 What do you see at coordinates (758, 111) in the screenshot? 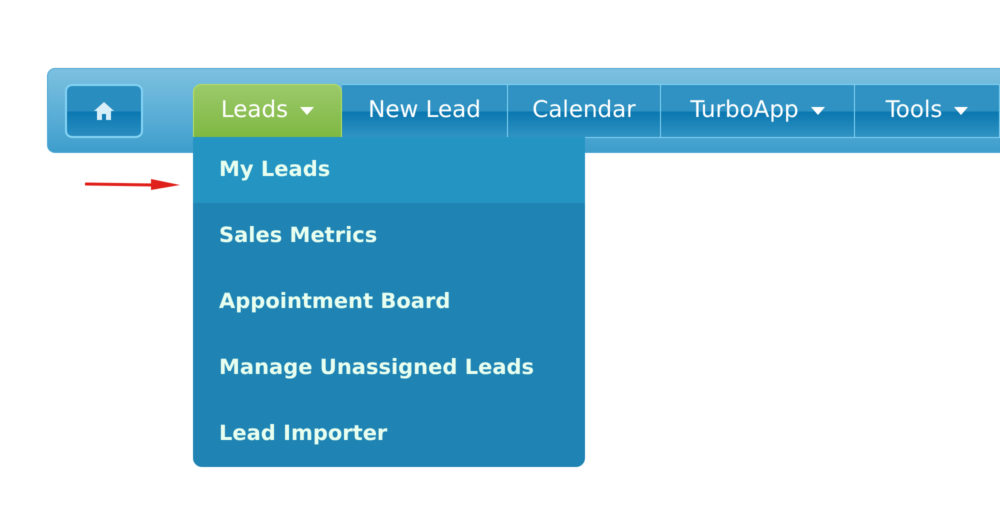
I see `nav-tab: TurboApp` at bounding box center [758, 111].